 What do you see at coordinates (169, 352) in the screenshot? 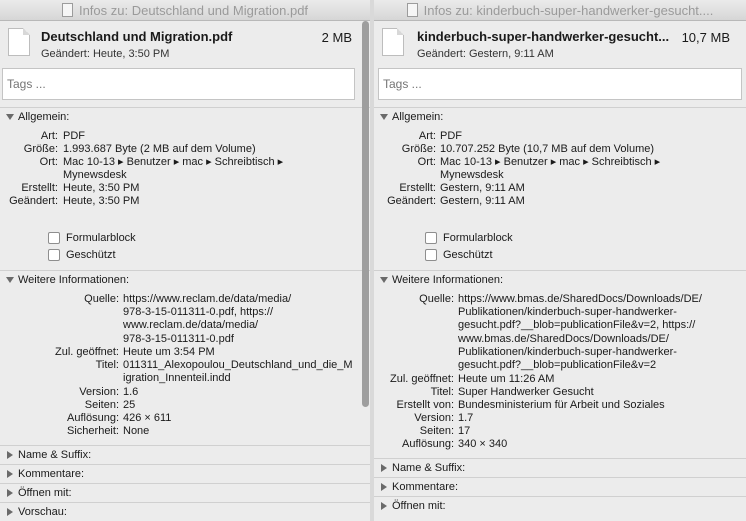
I see `last-opened-value: Heute um 3:54 PM` at bounding box center [169, 352].